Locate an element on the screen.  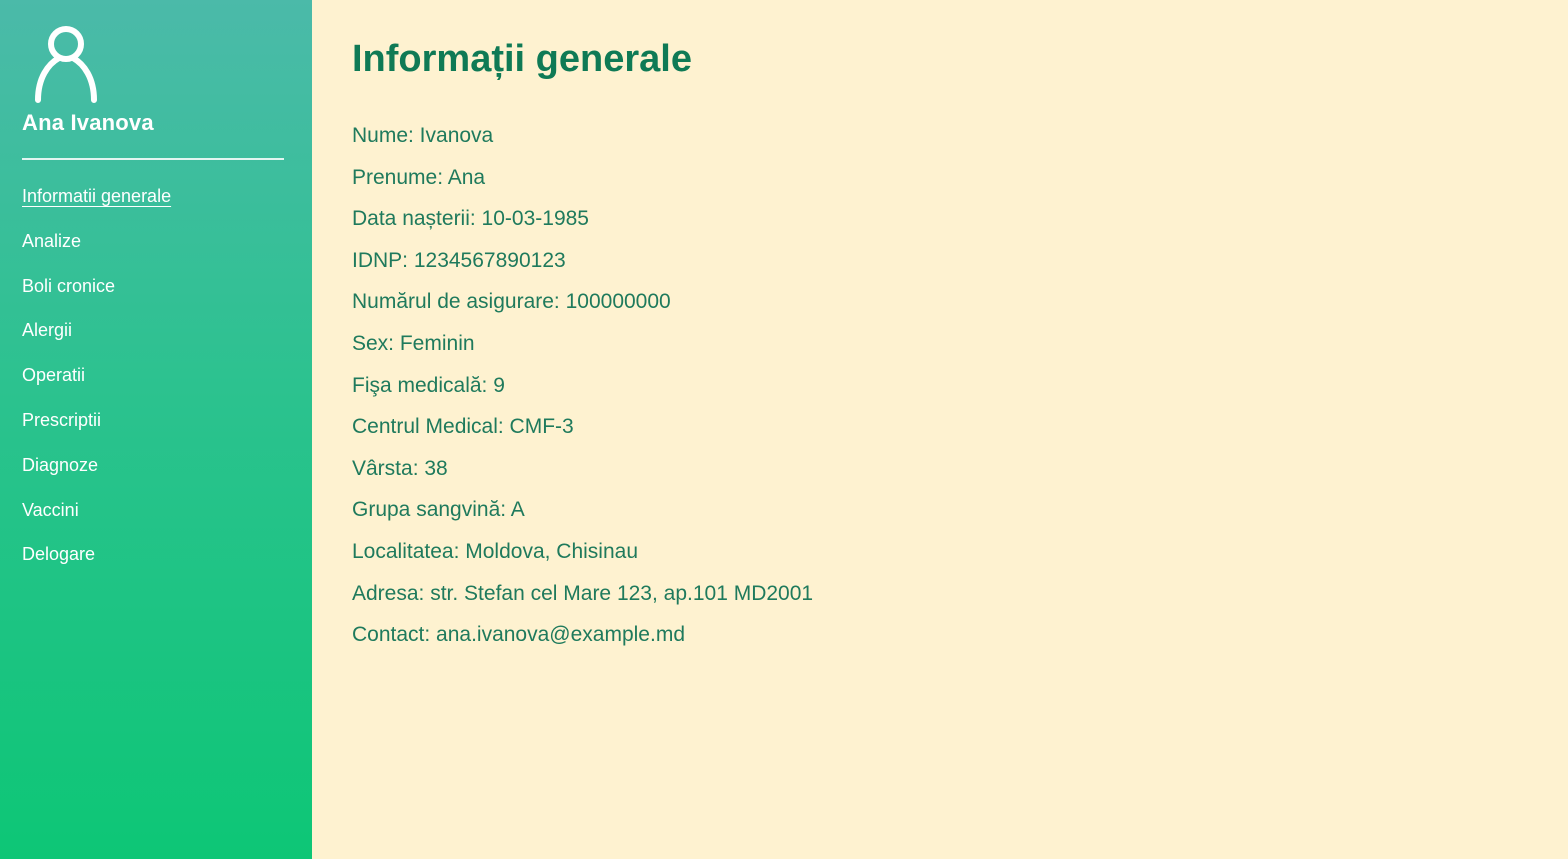
sidebar-item-analize: Analize is located at coordinates (153, 251).